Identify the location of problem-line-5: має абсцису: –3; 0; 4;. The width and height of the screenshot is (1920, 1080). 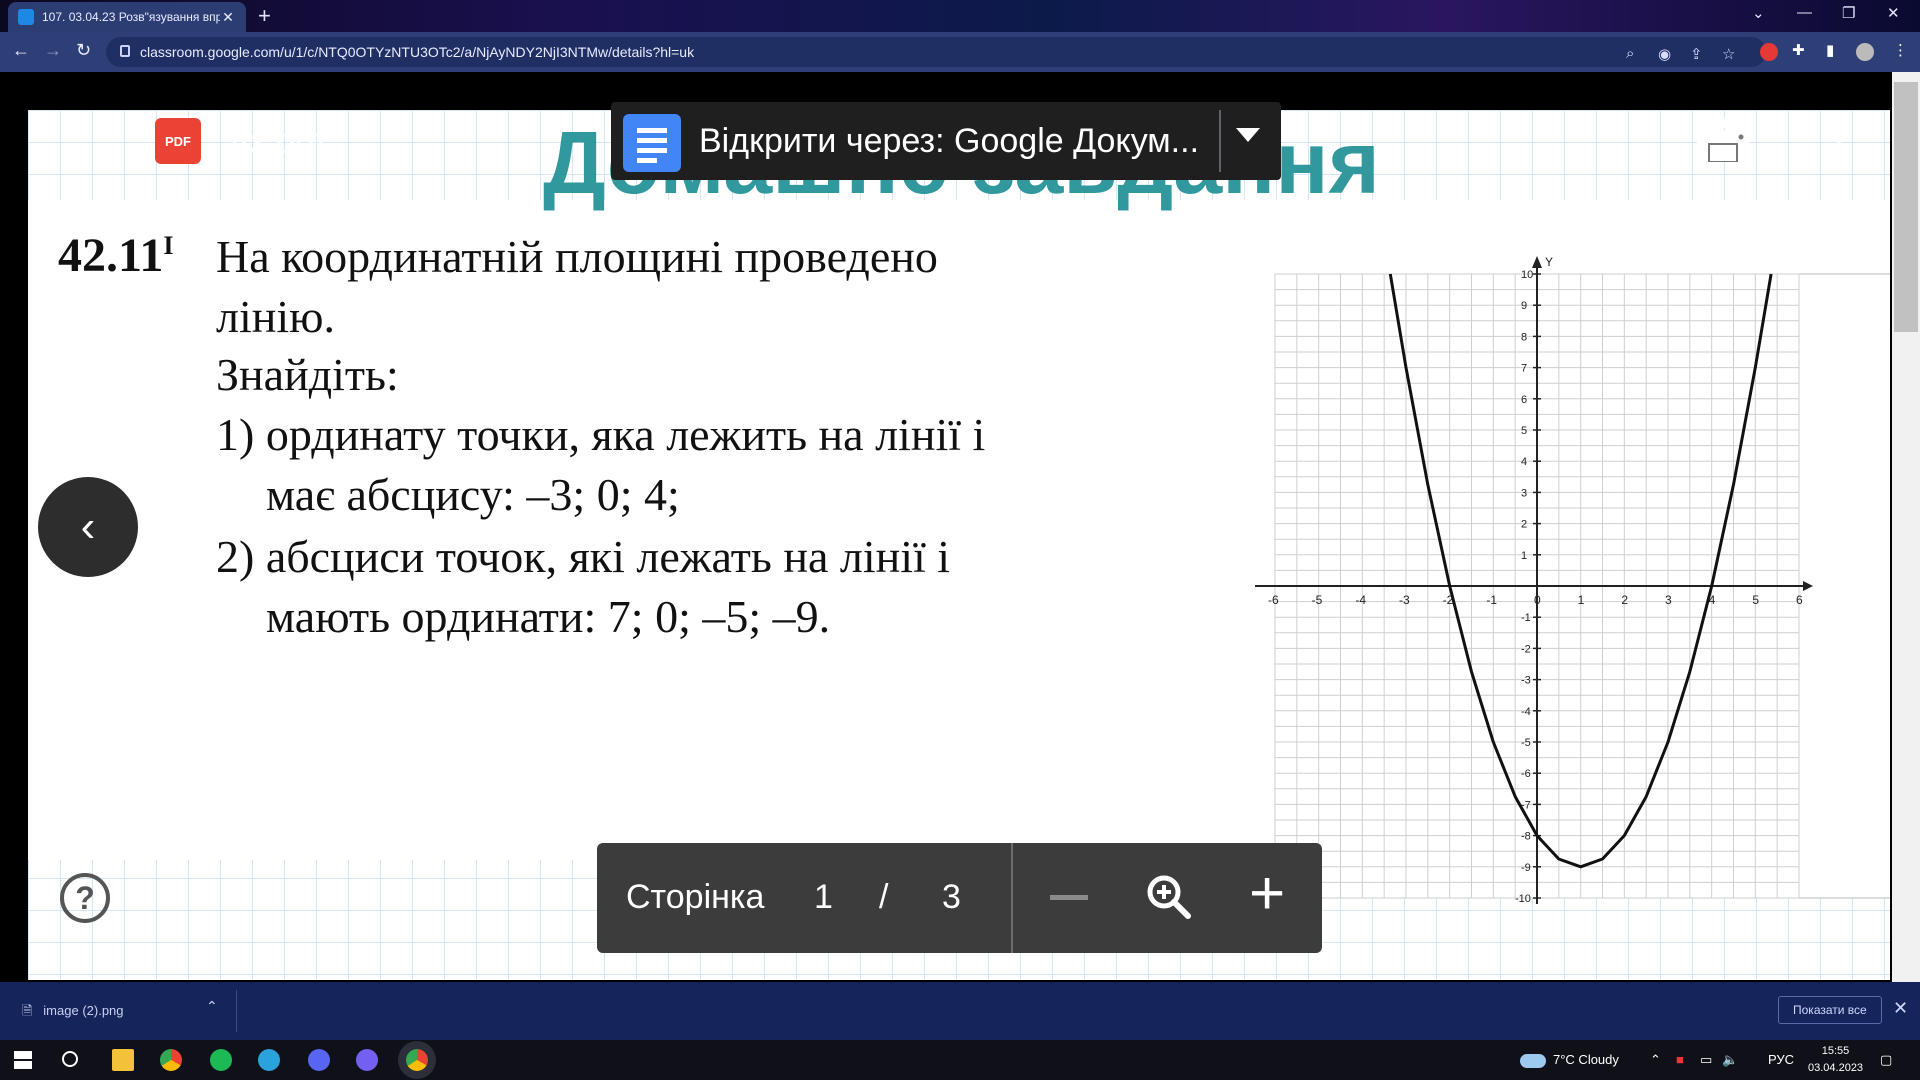
(473, 494).